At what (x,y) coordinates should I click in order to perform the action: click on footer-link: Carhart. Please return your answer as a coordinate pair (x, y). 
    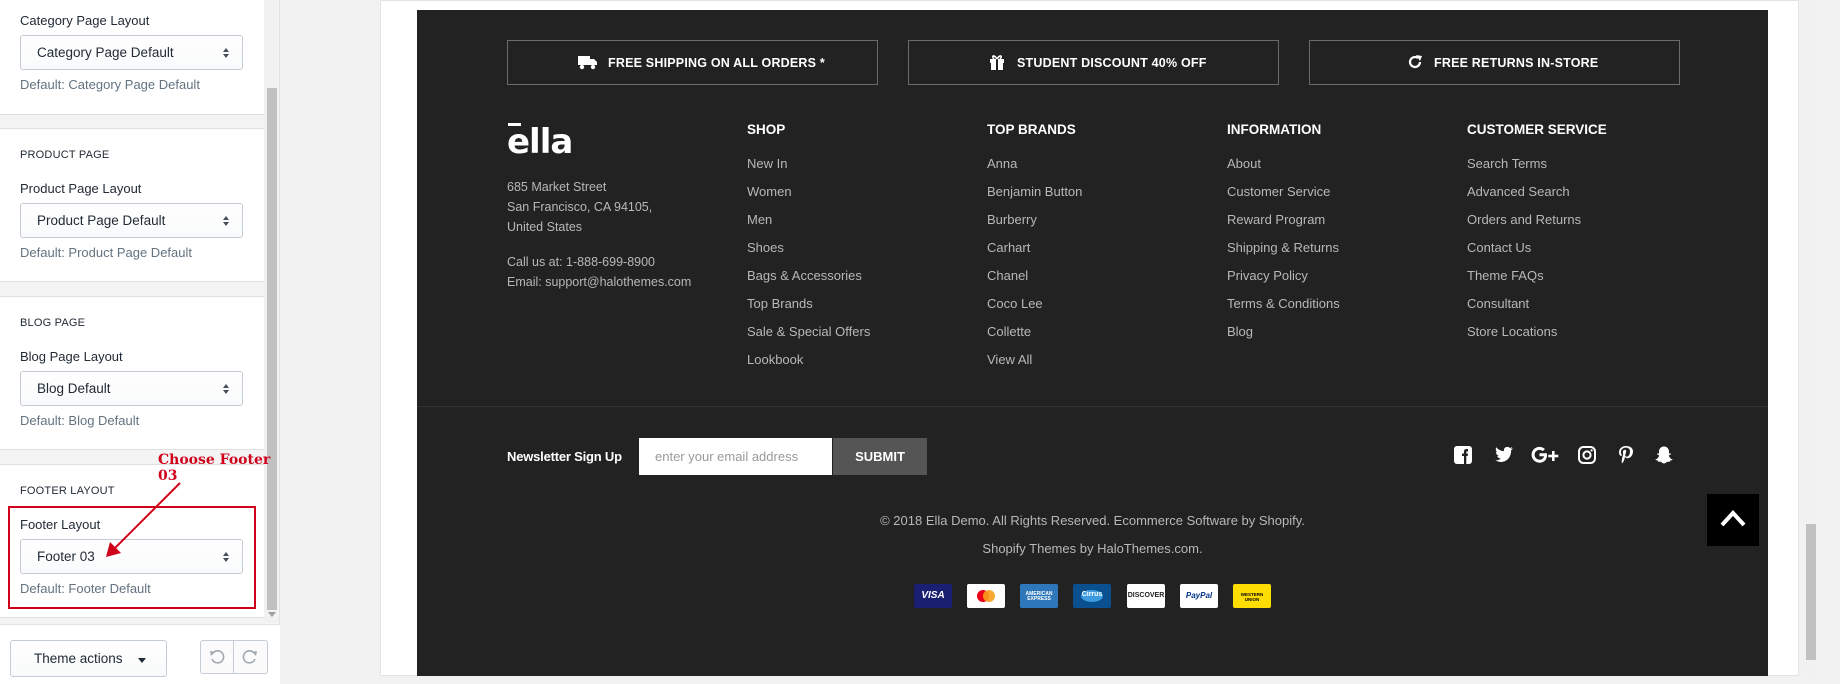
    Looking at the image, I should click on (1008, 247).